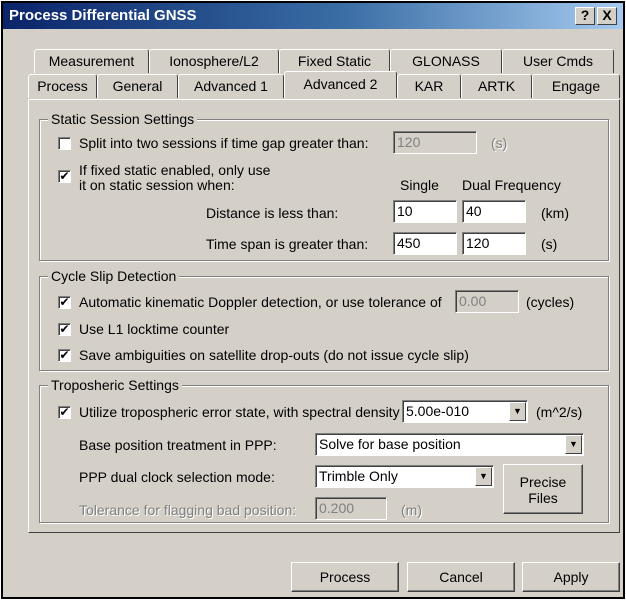 The image size is (626, 600). I want to click on precise-files-line1: Precise, so click(543, 482).